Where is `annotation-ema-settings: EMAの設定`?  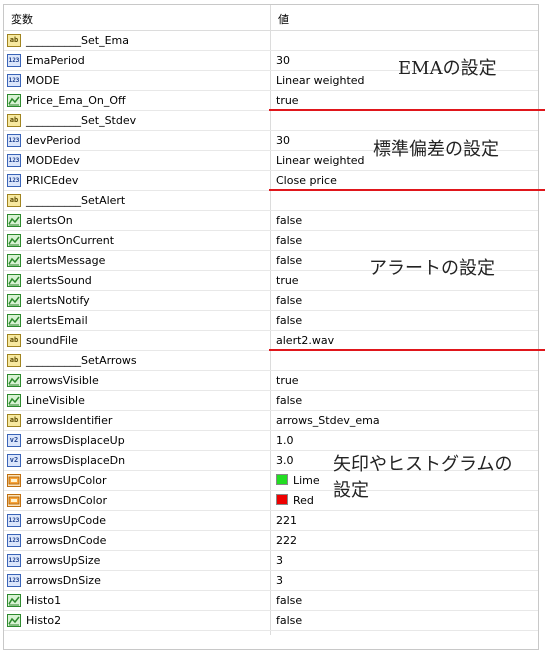 annotation-ema-settings: EMAの設定 is located at coordinates (447, 68).